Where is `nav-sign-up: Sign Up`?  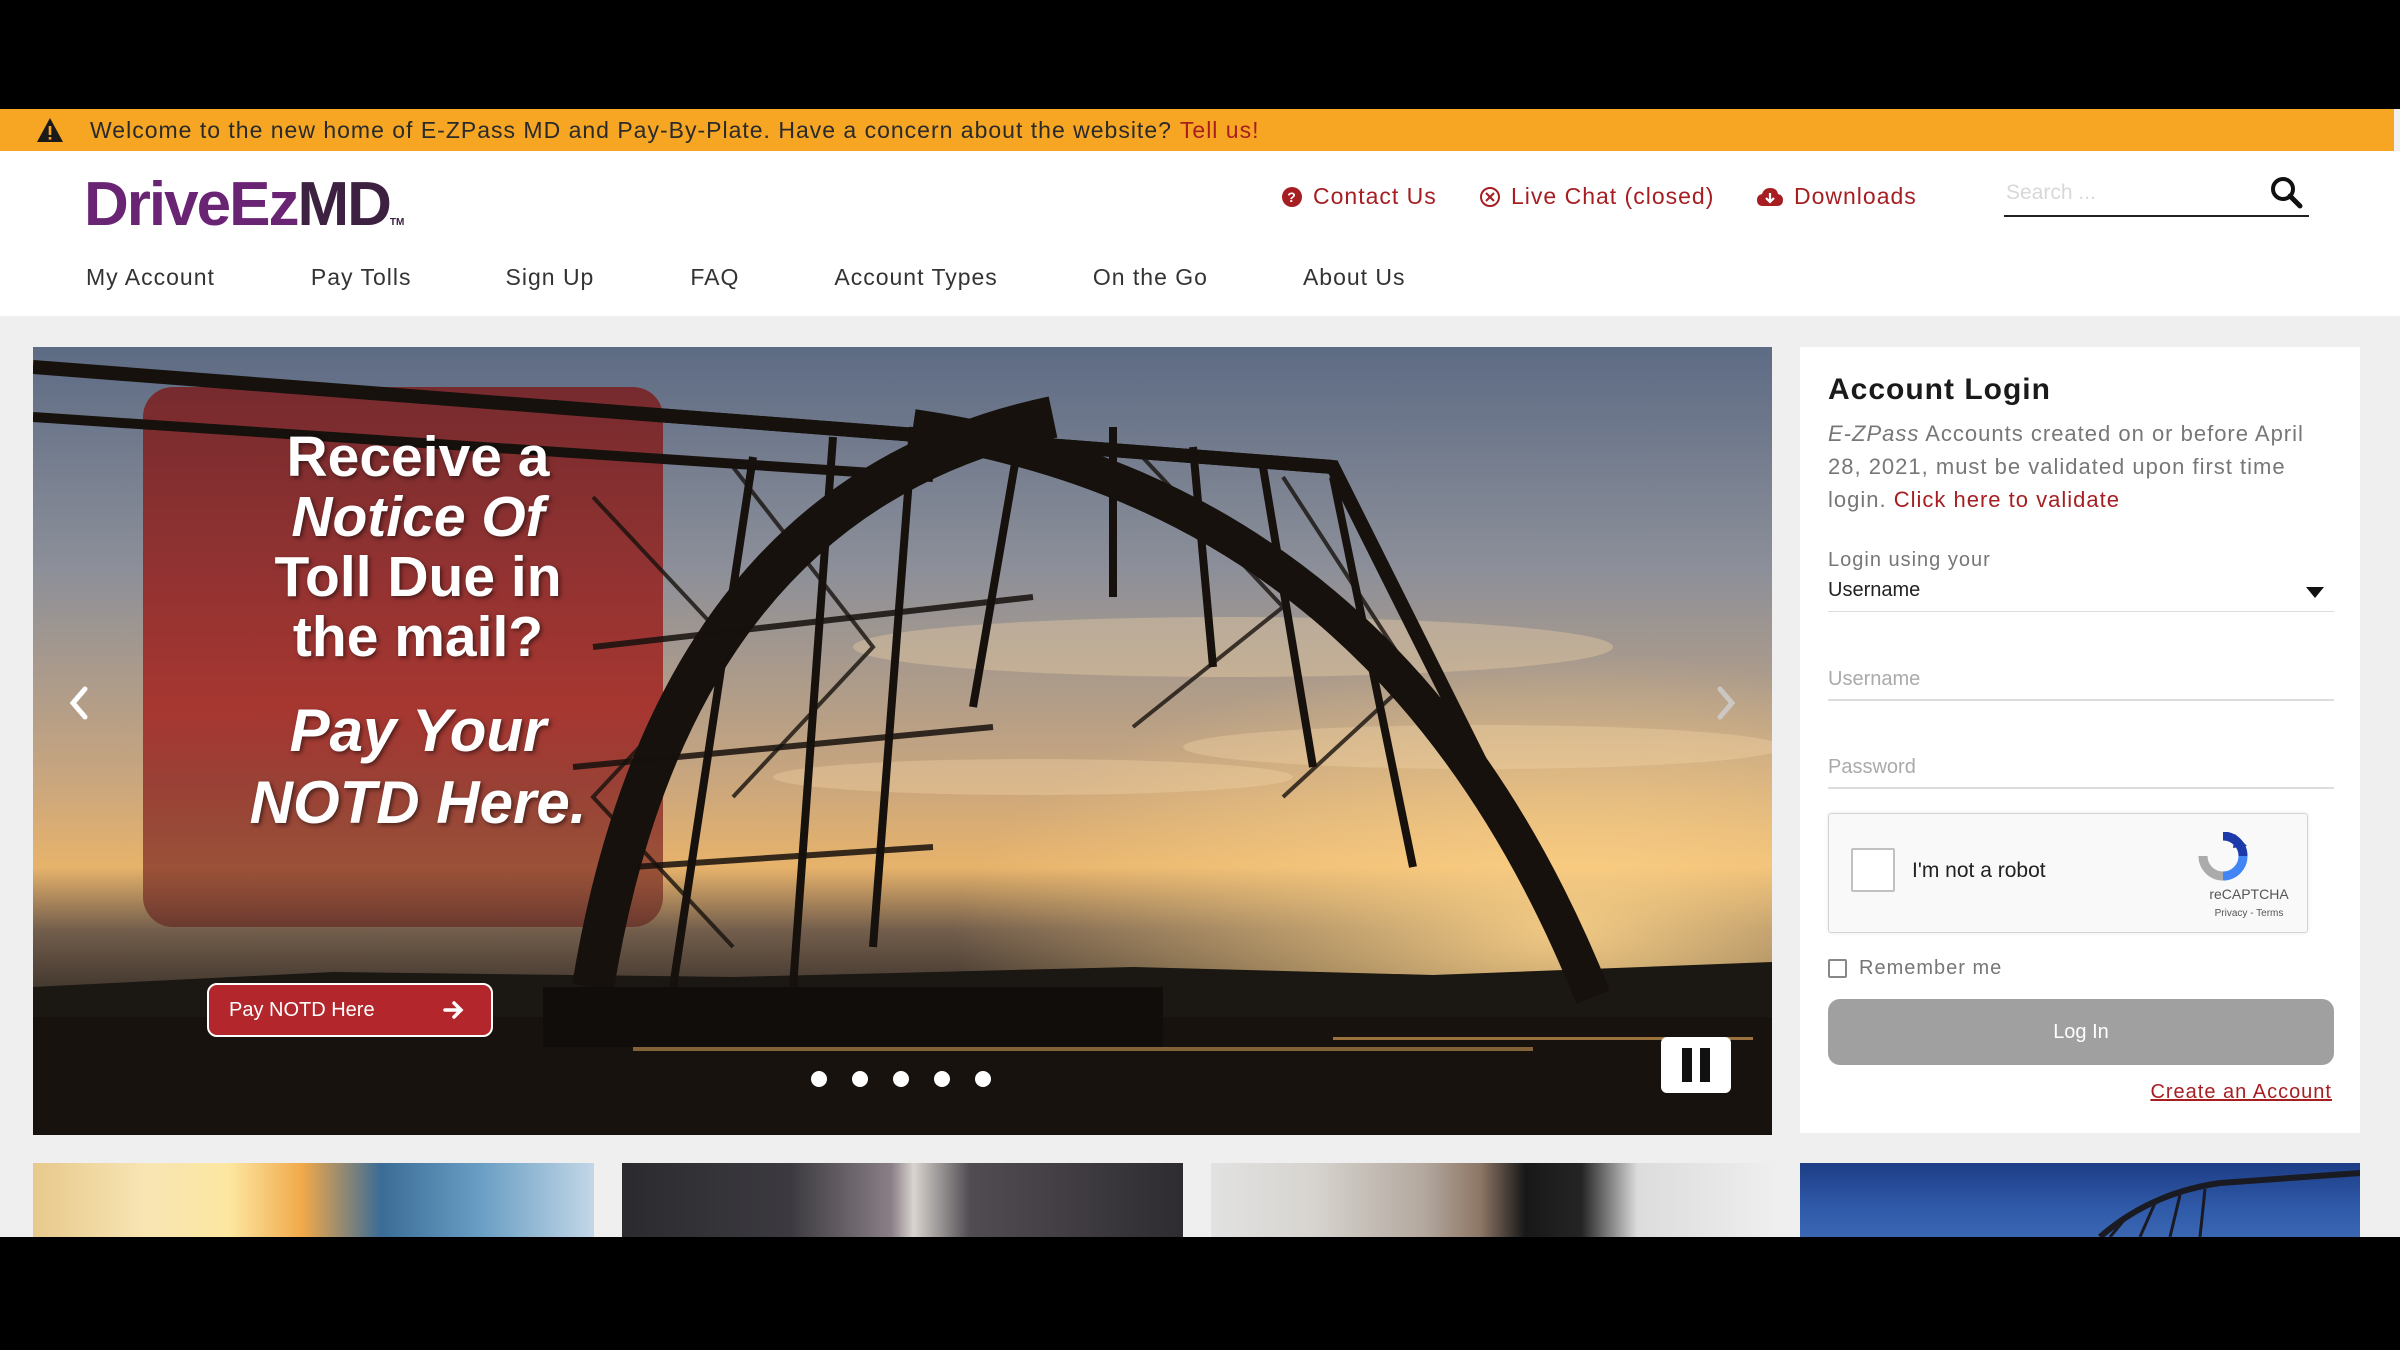 nav-sign-up: Sign Up is located at coordinates (550, 277).